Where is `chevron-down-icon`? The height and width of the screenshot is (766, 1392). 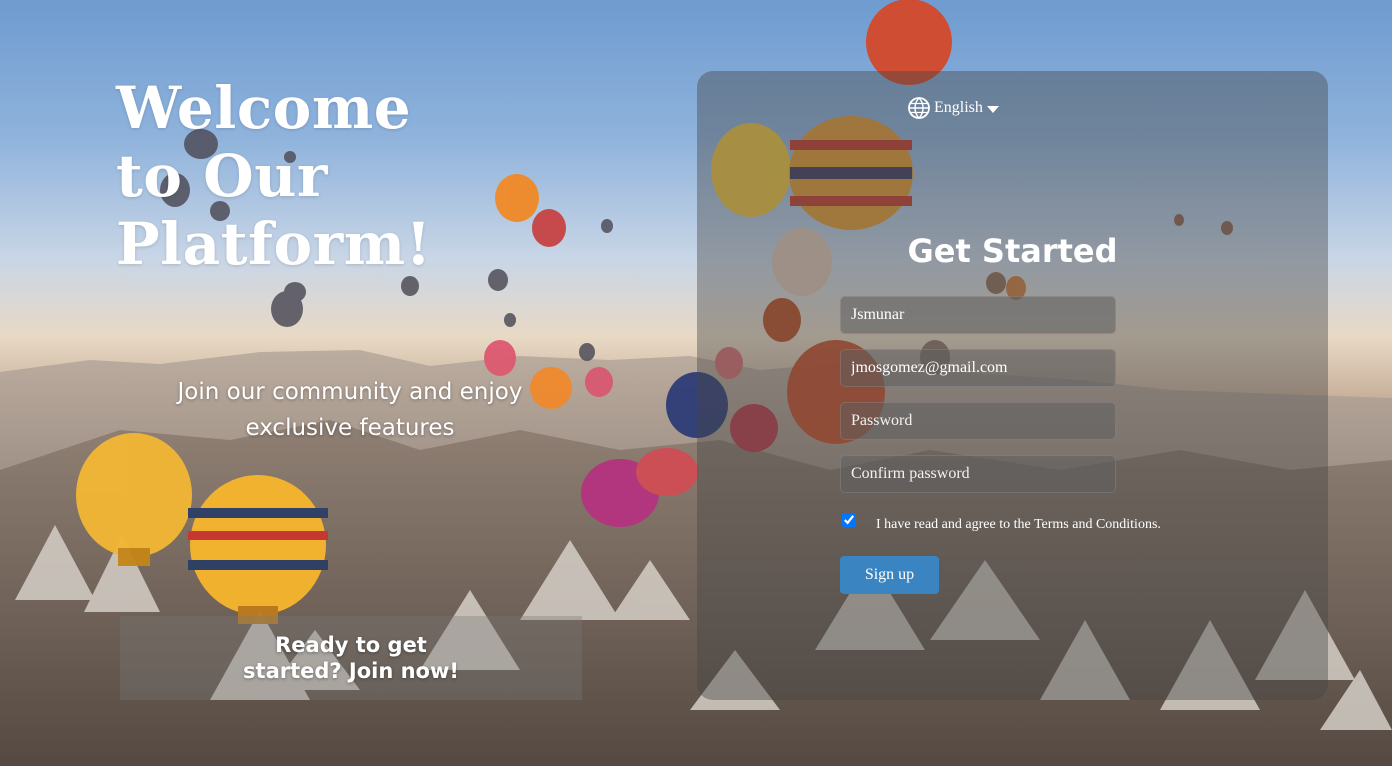 chevron-down-icon is located at coordinates (992, 109).